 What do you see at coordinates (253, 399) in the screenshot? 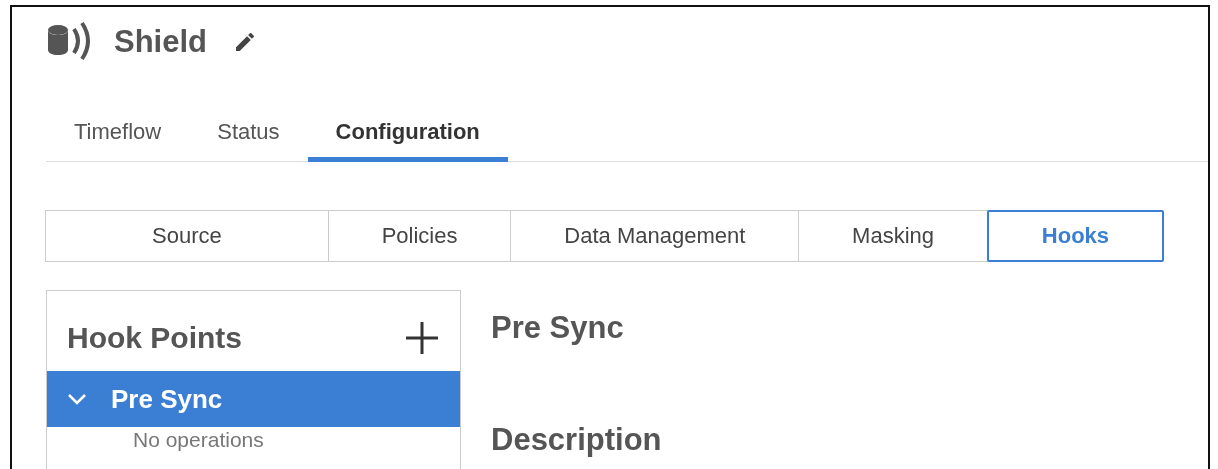
I see `hook-point-item: Pre Sync` at bounding box center [253, 399].